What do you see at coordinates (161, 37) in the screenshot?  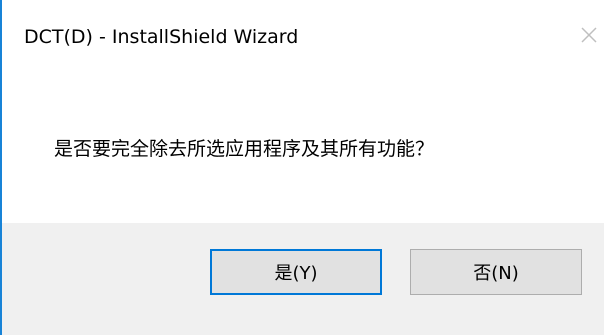 I see `window-title: DCT(D) - InstallShield Wizard` at bounding box center [161, 37].